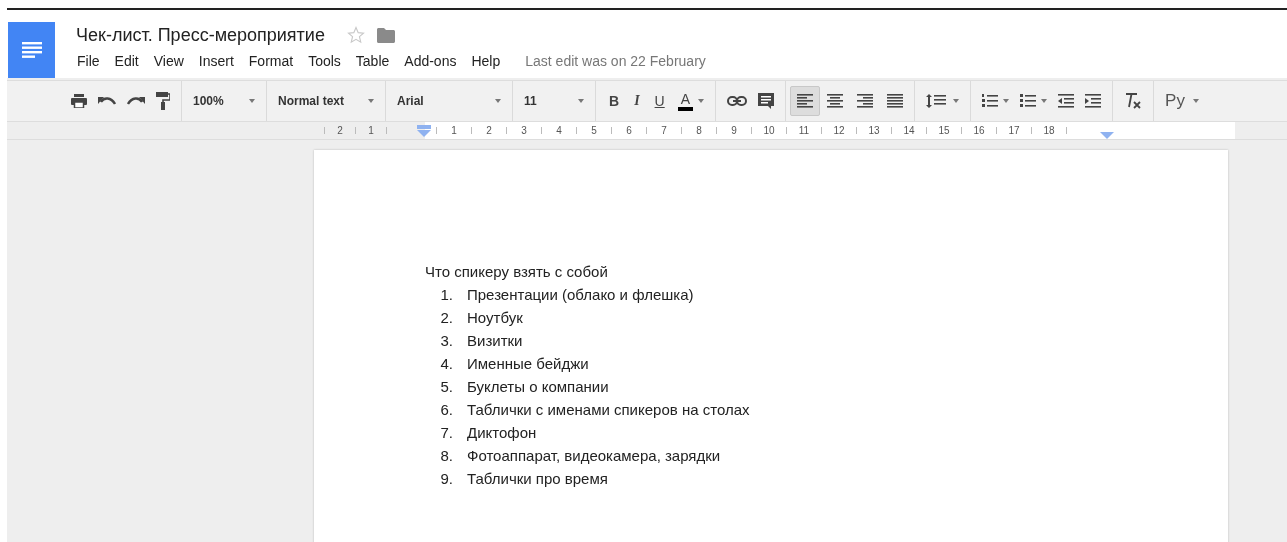 The width and height of the screenshot is (1287, 542). I want to click on menu-item: Add-ons, so click(430, 61).